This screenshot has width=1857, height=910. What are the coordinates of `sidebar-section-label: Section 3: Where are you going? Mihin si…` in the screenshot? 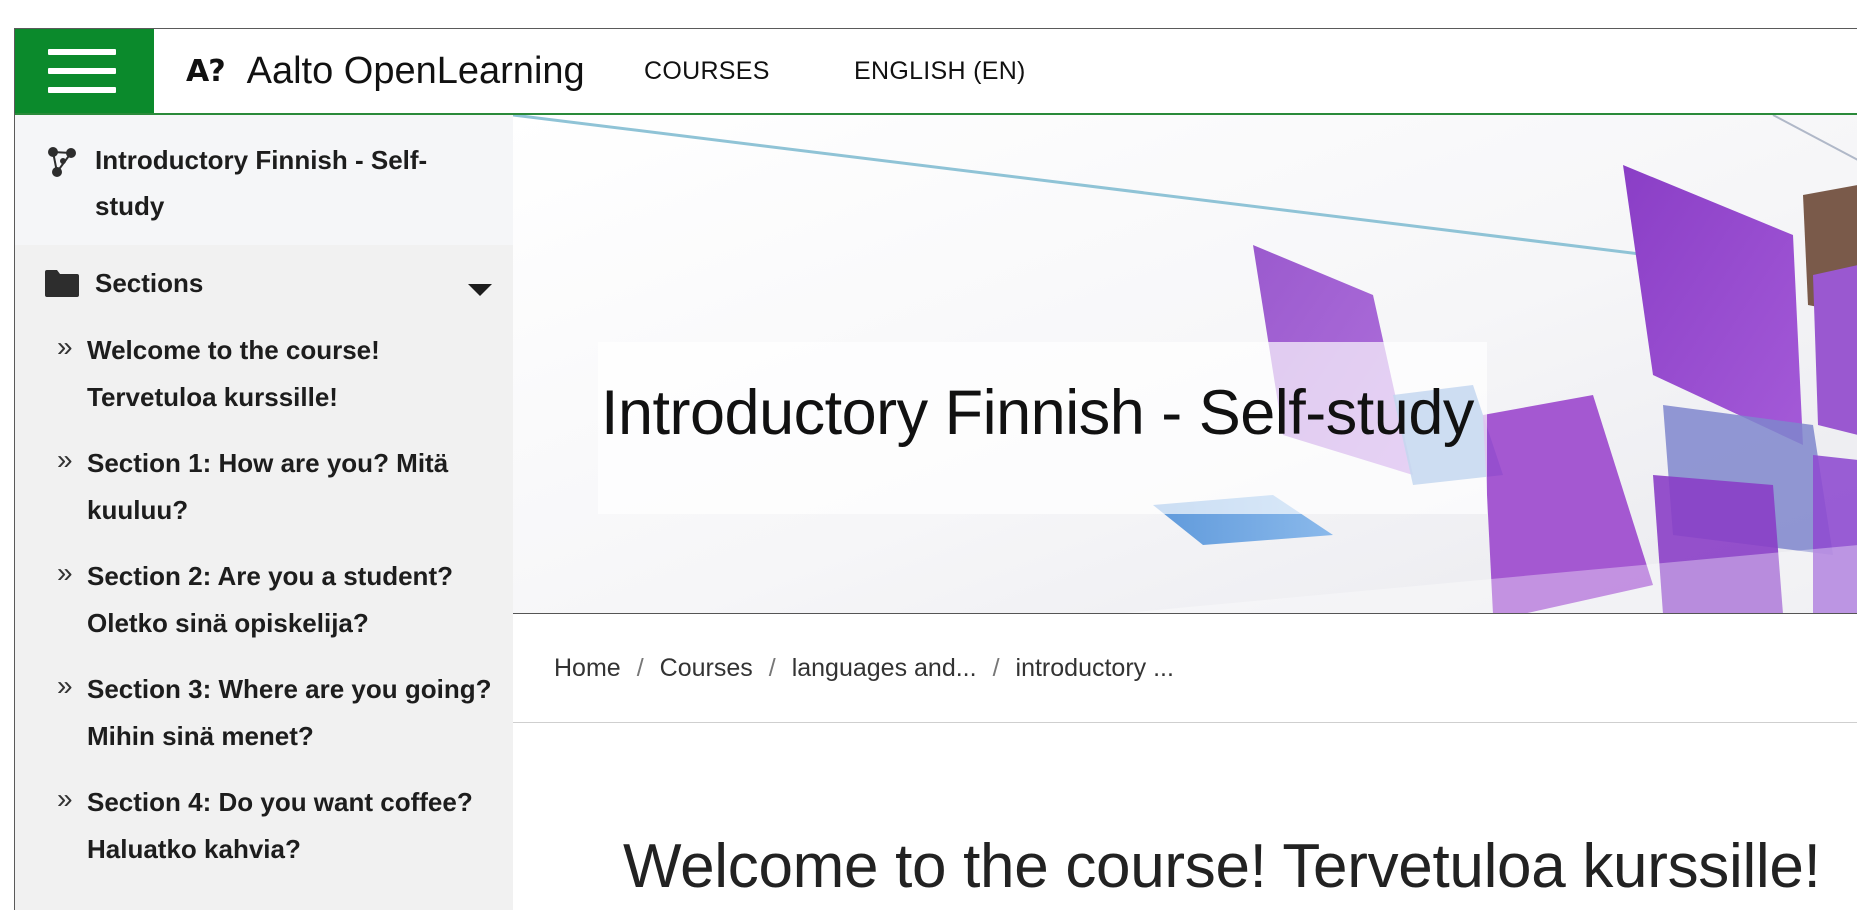 It's located at (289, 712).